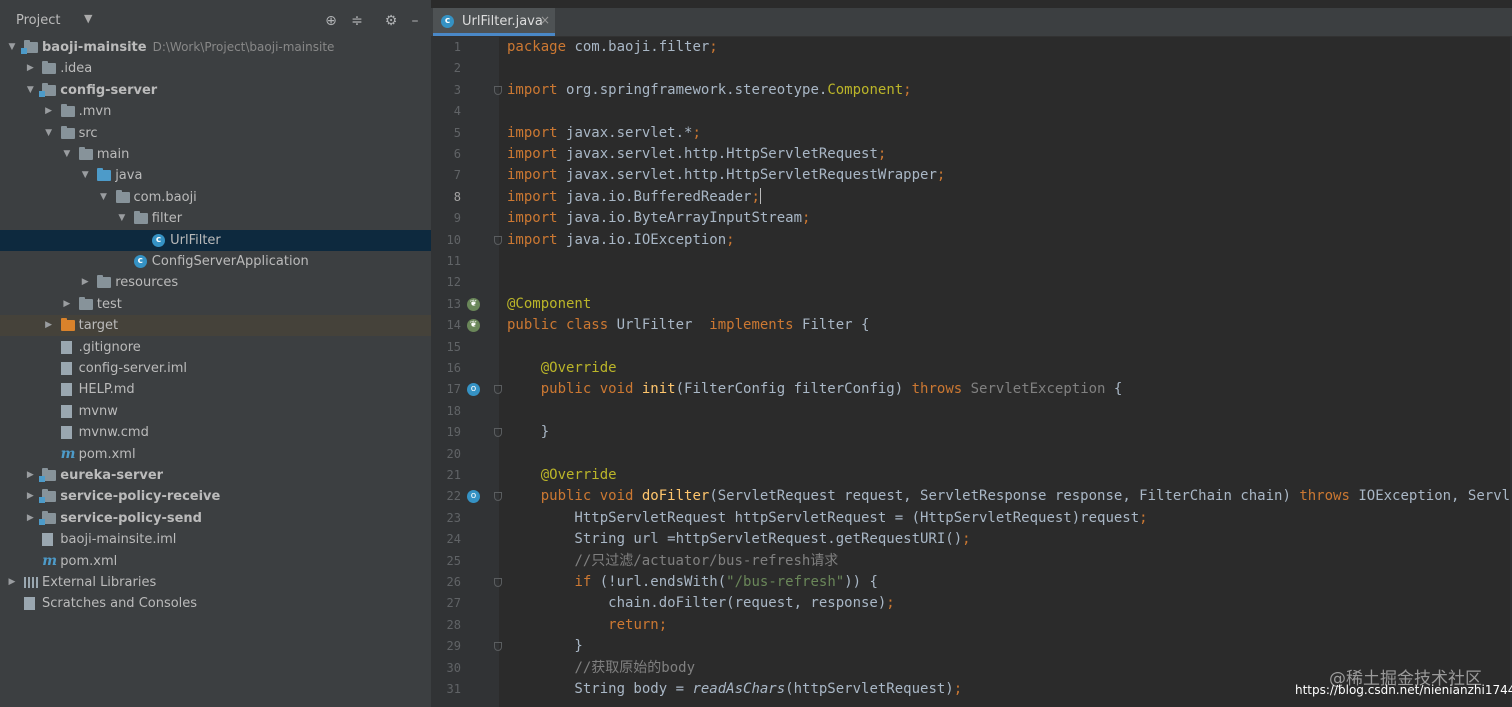  Describe the element at coordinates (453, 410) in the screenshot. I see `line-number: 18` at that location.